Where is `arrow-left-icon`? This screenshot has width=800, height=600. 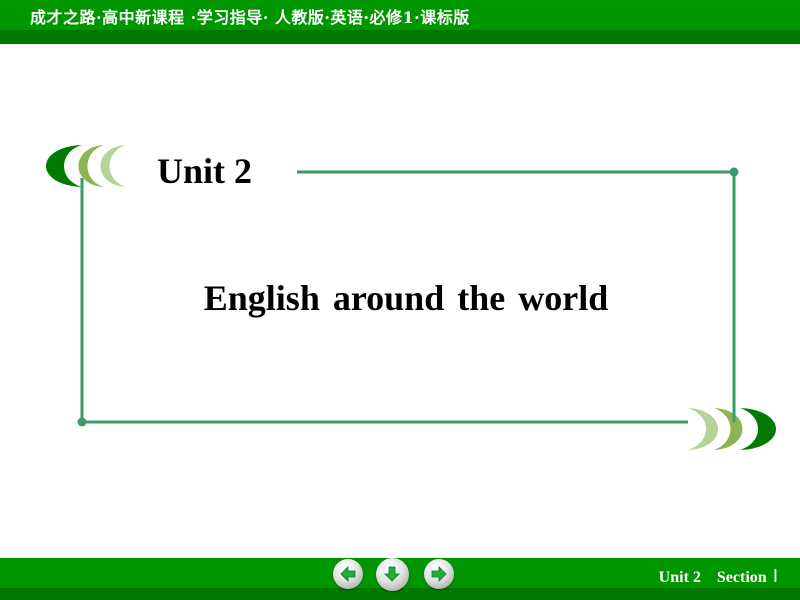 arrow-left-icon is located at coordinates (348, 574).